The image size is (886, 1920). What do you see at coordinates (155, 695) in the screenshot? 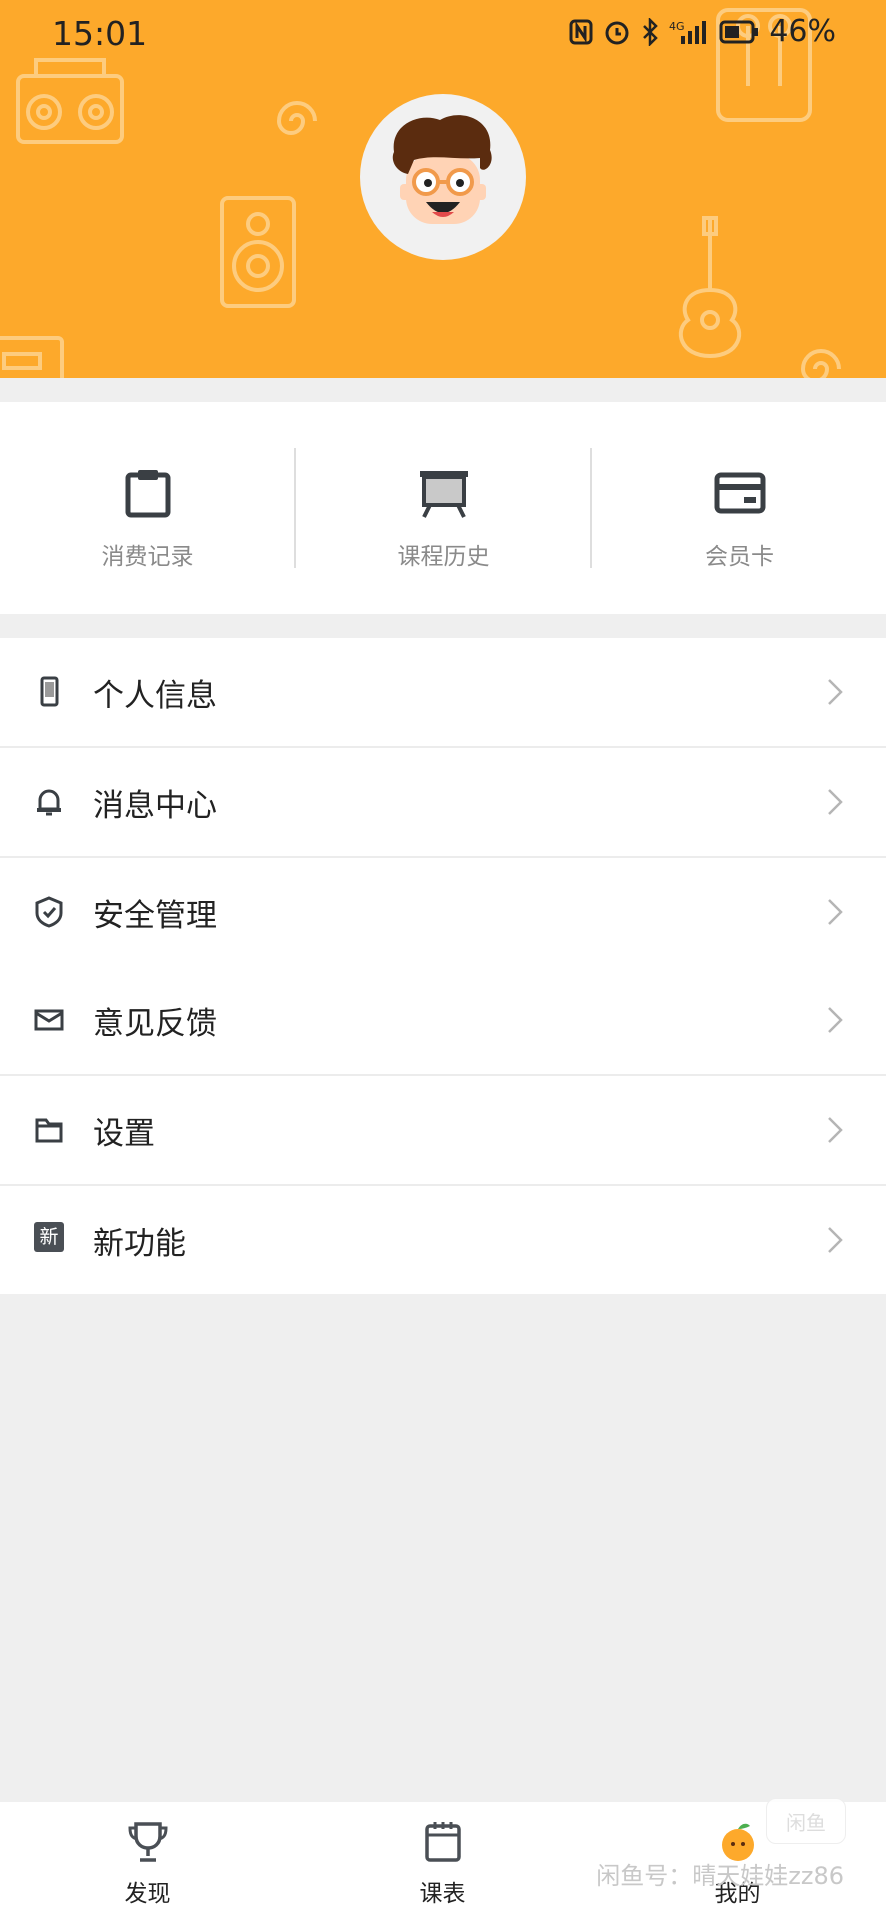
I see `menu-label: 个人信息` at bounding box center [155, 695].